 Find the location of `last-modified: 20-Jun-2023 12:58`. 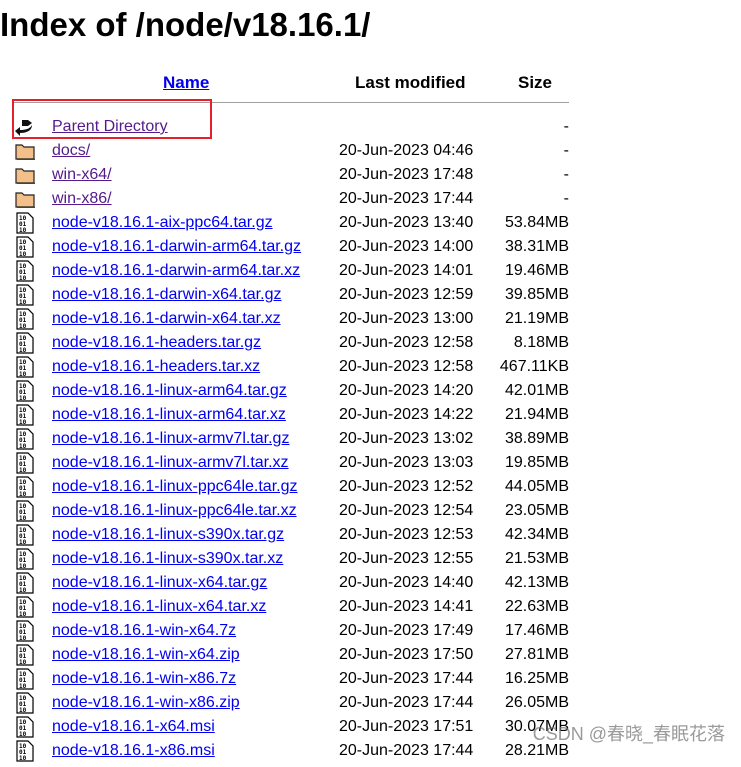

last-modified: 20-Jun-2023 12:58 is located at coordinates (406, 342).